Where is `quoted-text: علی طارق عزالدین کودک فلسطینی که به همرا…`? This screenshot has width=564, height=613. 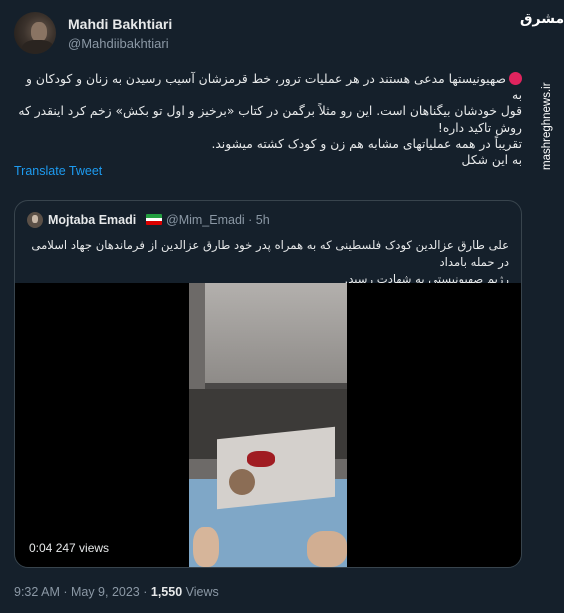
quoted-text: علی طارق عزالدین کودک فلسطینی که به همرا… is located at coordinates (267, 262).